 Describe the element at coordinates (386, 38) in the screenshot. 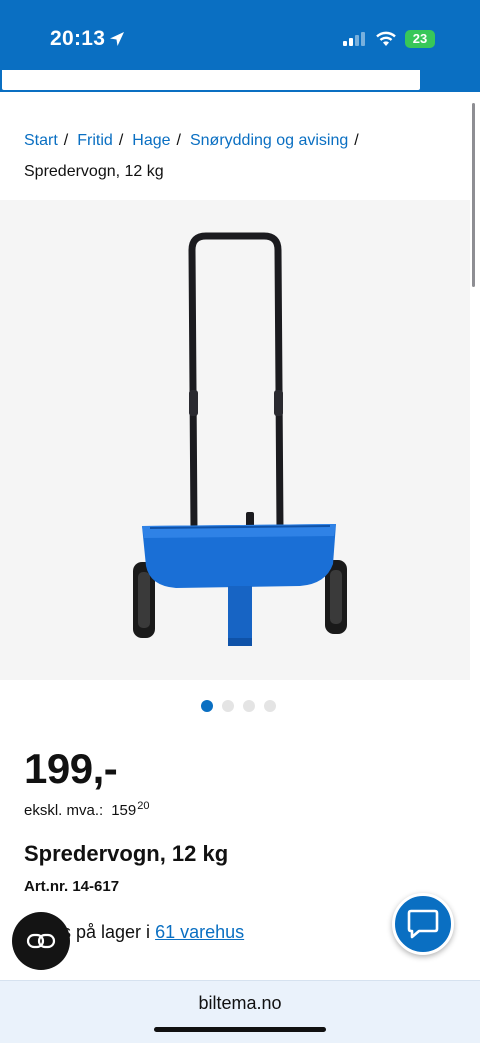

I see `wifi-icon` at that location.